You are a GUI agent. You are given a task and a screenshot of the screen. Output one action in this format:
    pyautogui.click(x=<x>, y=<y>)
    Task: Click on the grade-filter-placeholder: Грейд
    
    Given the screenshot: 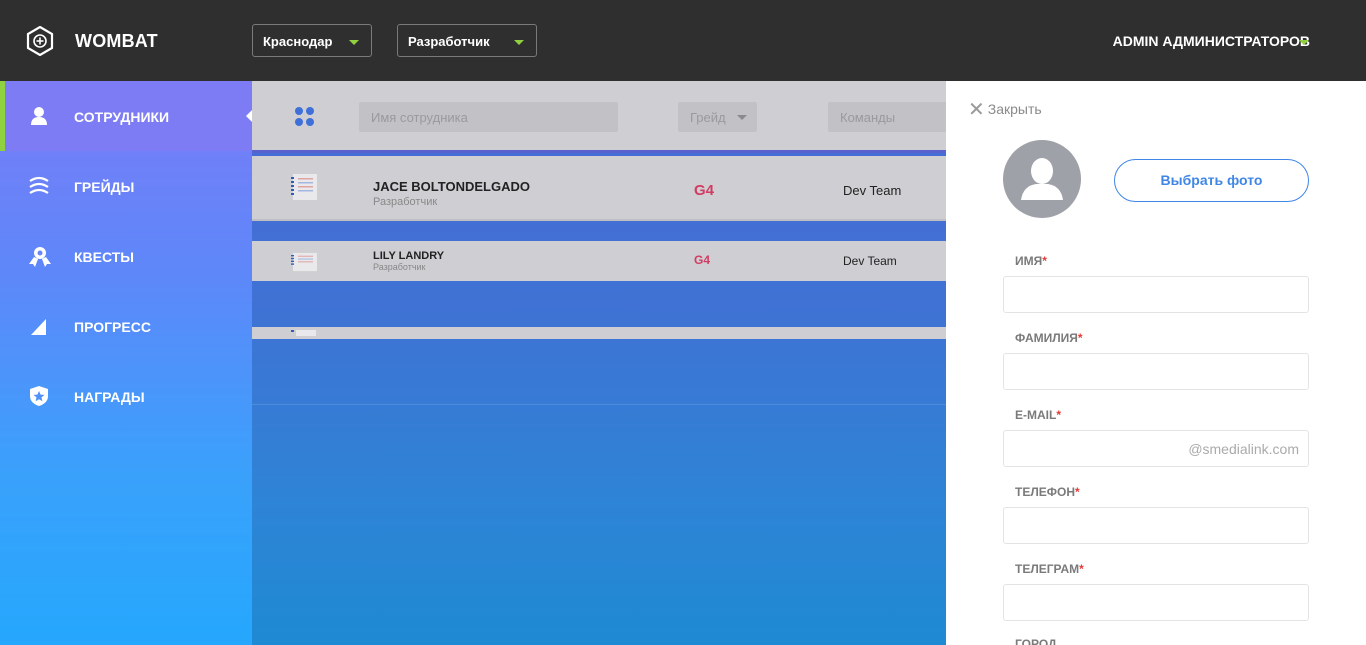 What is the action you would take?
    pyautogui.click(x=708, y=117)
    